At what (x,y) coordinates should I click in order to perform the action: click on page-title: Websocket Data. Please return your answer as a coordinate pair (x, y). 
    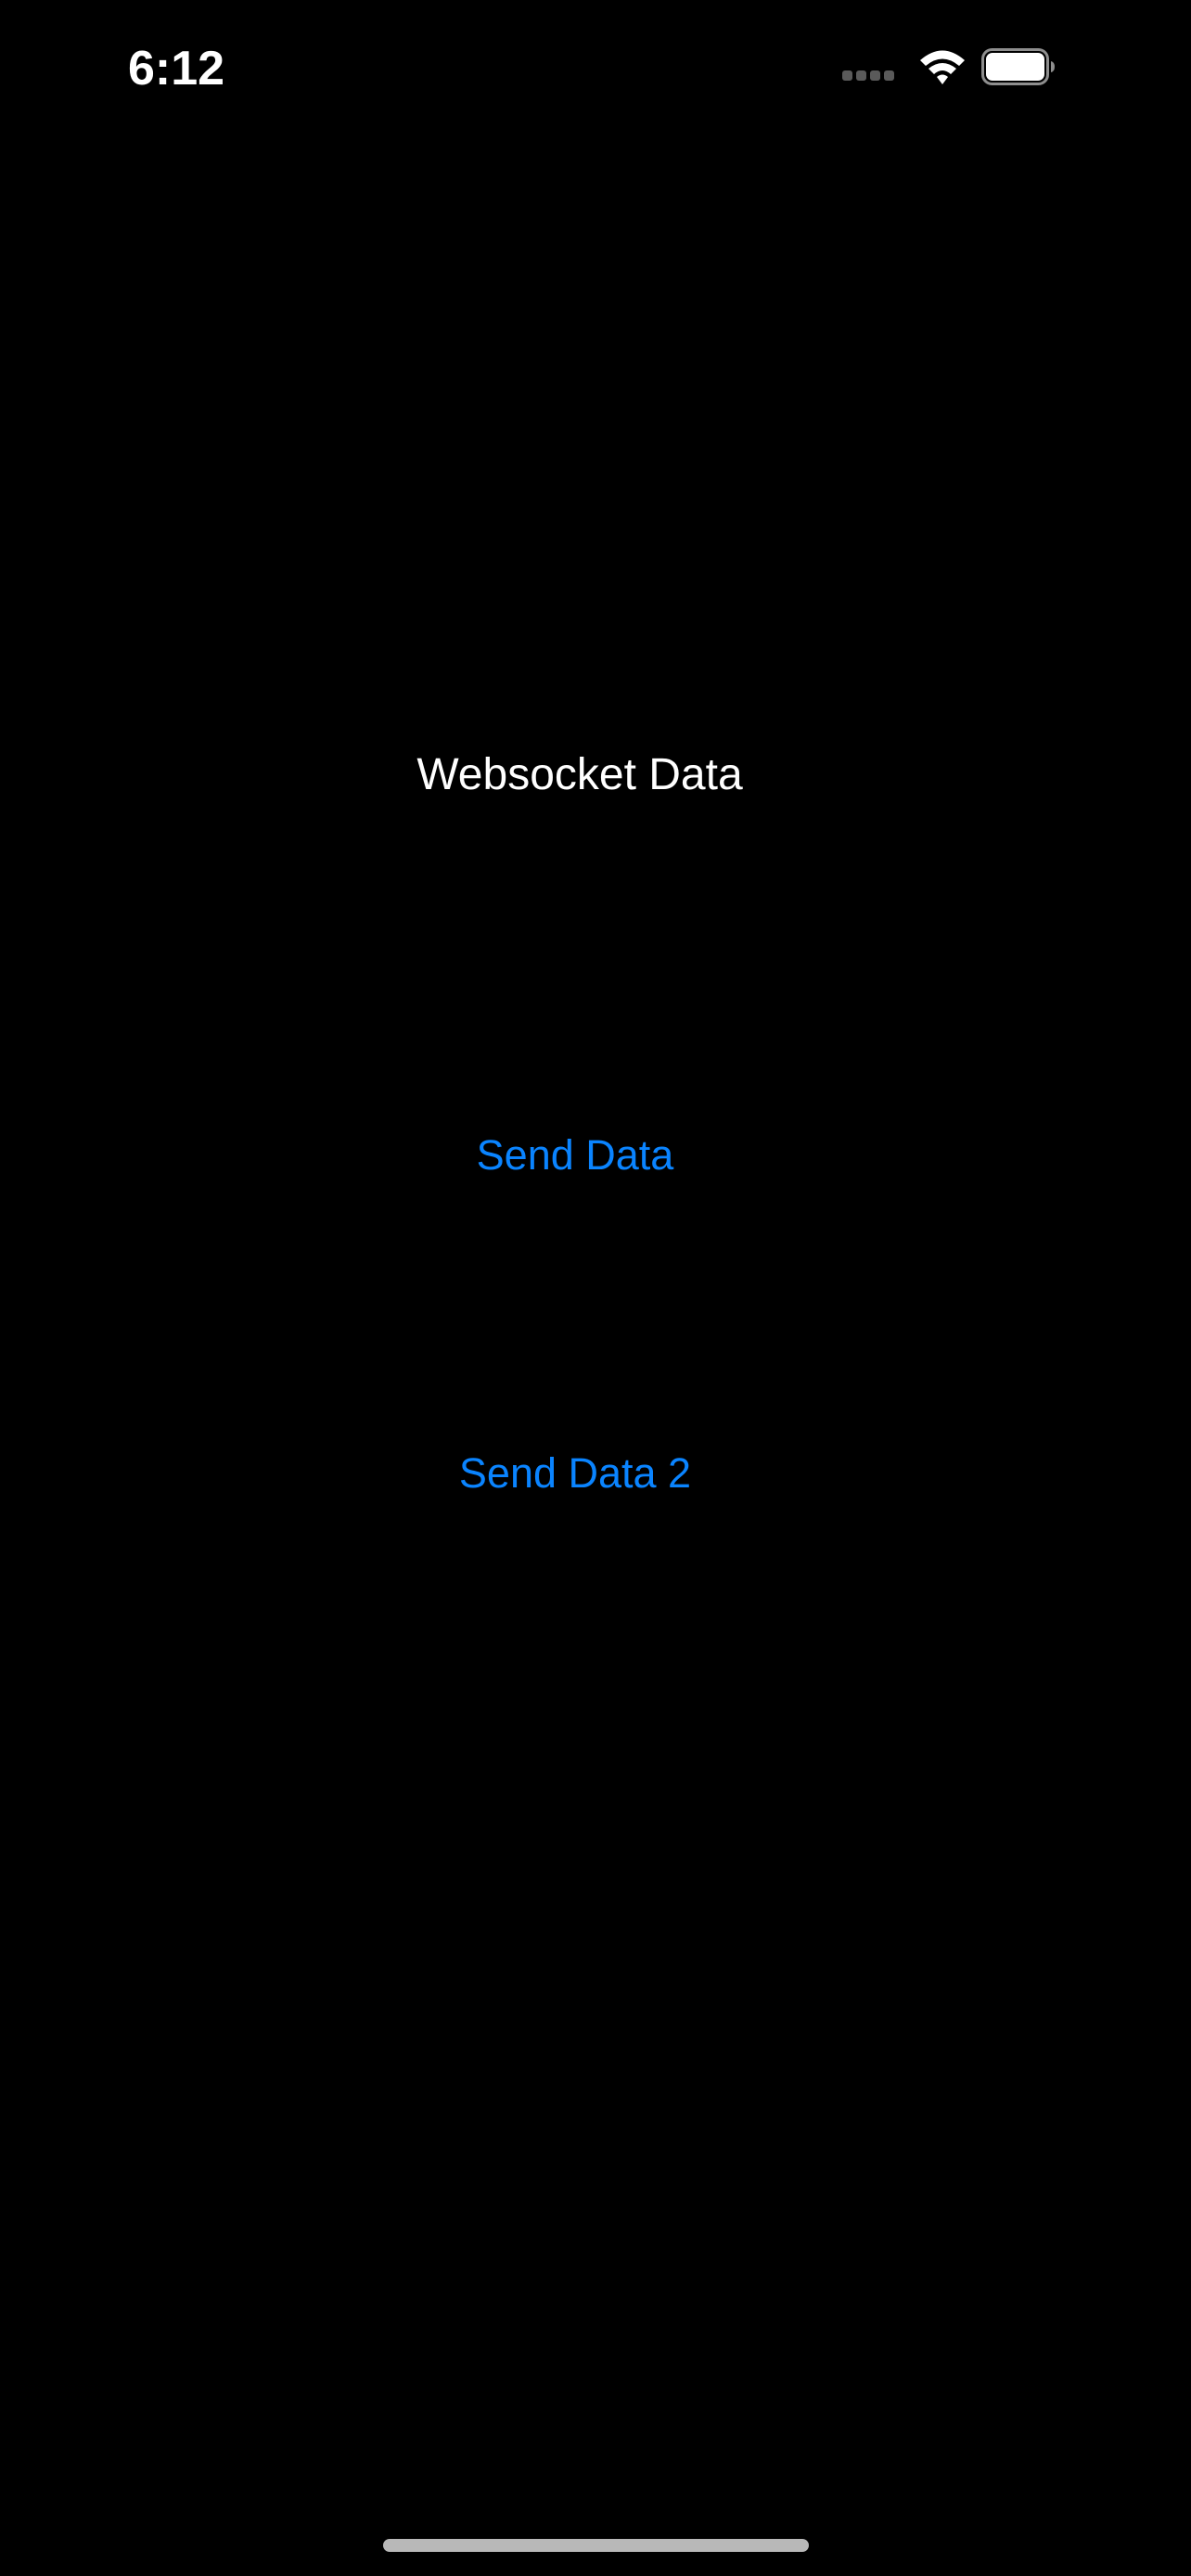
    Looking at the image, I should click on (579, 774).